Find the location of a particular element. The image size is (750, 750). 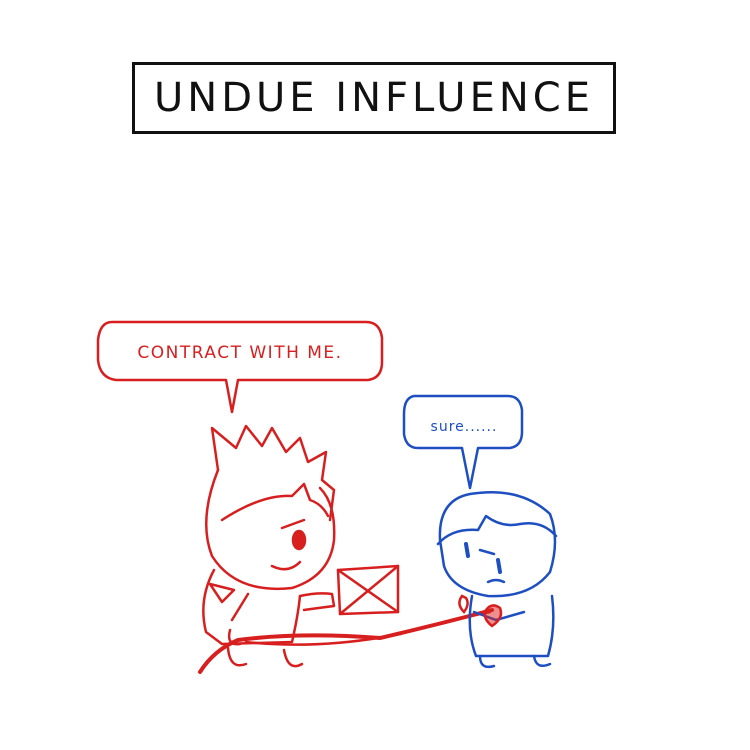

red-eyebrow is located at coordinates (293, 524).